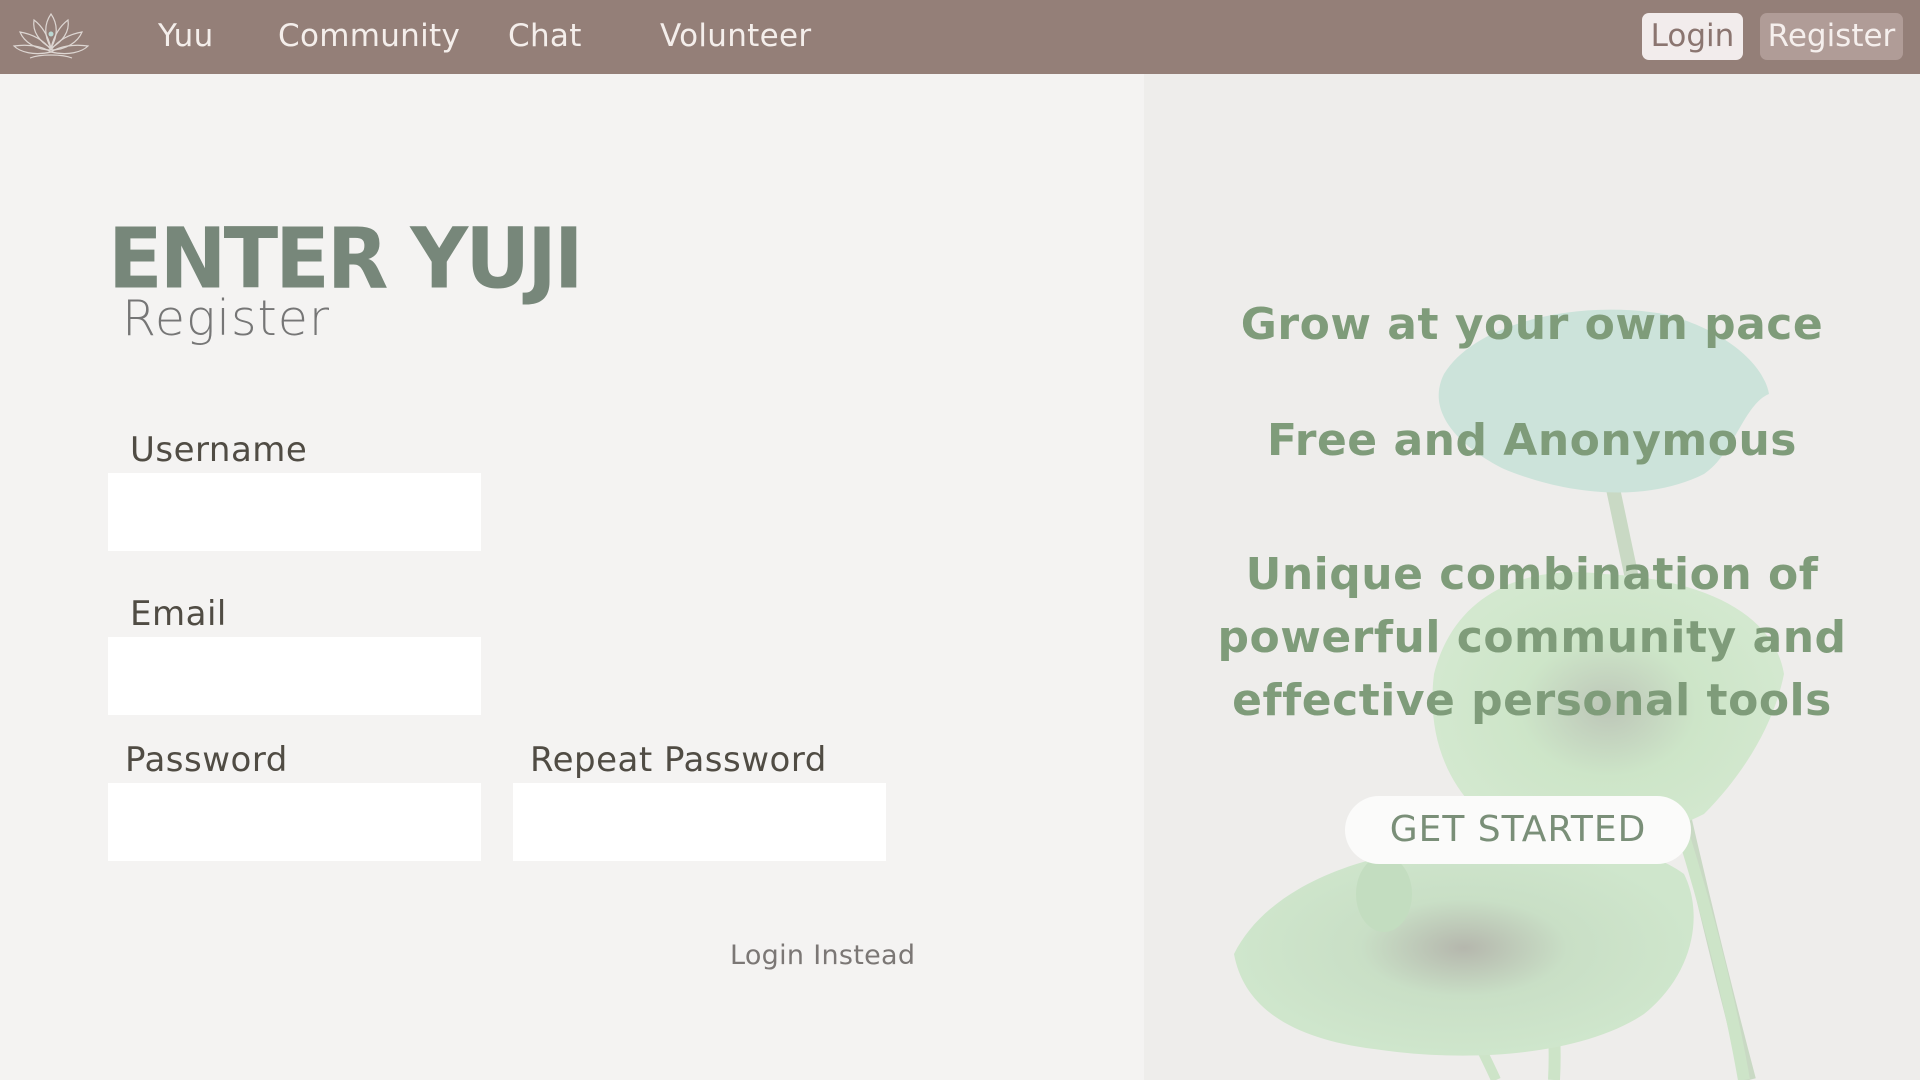  Describe the element at coordinates (226, 318) in the screenshot. I see `form-subtitle: Register` at that location.